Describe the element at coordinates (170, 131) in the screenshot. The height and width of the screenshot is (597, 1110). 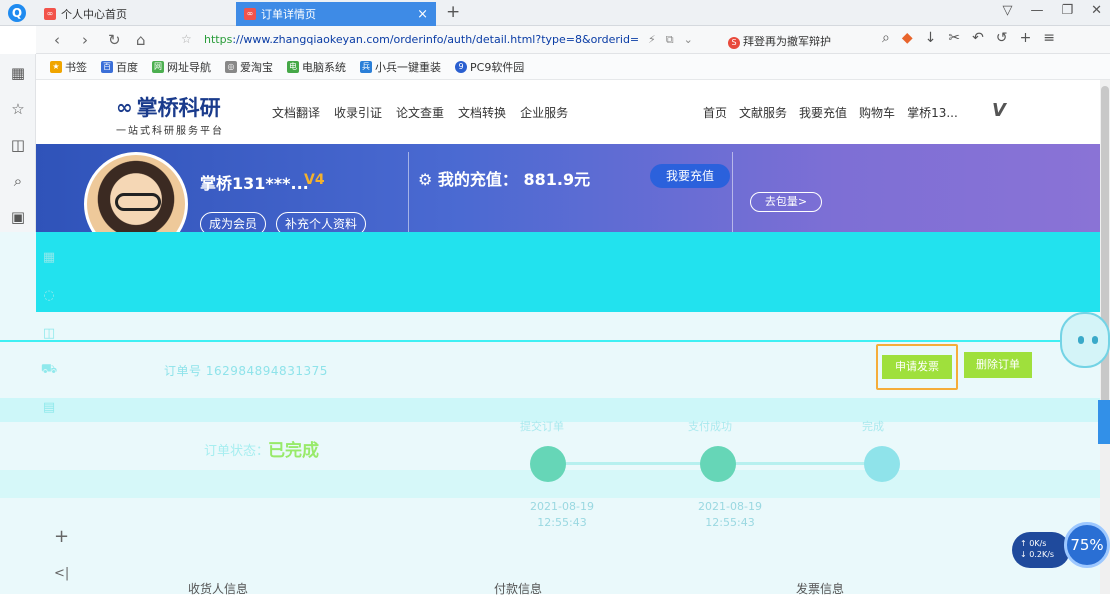
I see `logo-subtitle: 一站式科研服务平台` at that location.